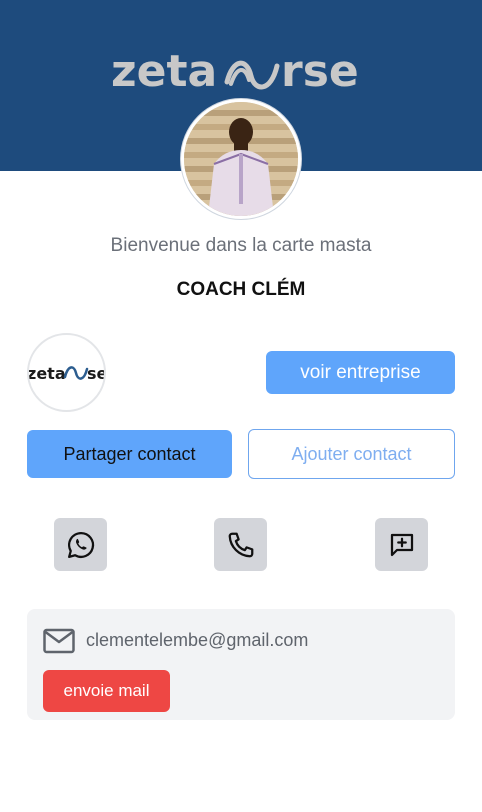 The width and height of the screenshot is (482, 812). What do you see at coordinates (129, 454) in the screenshot?
I see `share-contact-button: Partager contact` at bounding box center [129, 454].